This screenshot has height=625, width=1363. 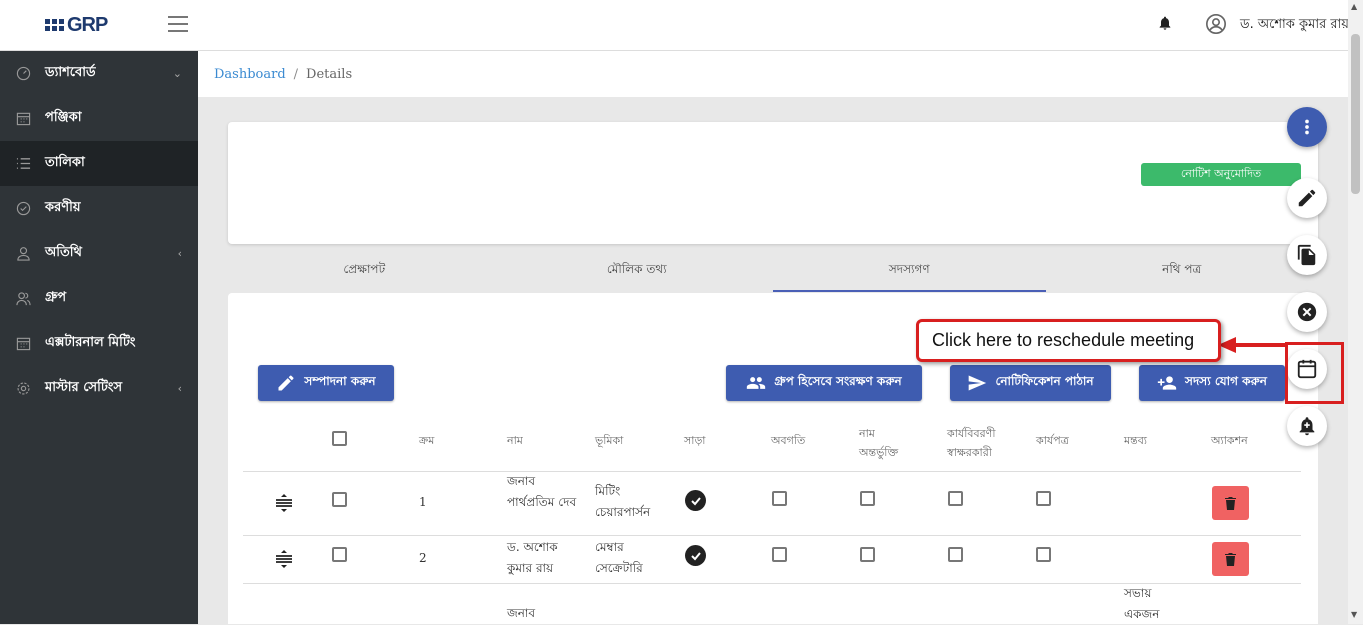 What do you see at coordinates (909, 271) in the screenshot?
I see `tab-members: সদস্যগণ` at bounding box center [909, 271].